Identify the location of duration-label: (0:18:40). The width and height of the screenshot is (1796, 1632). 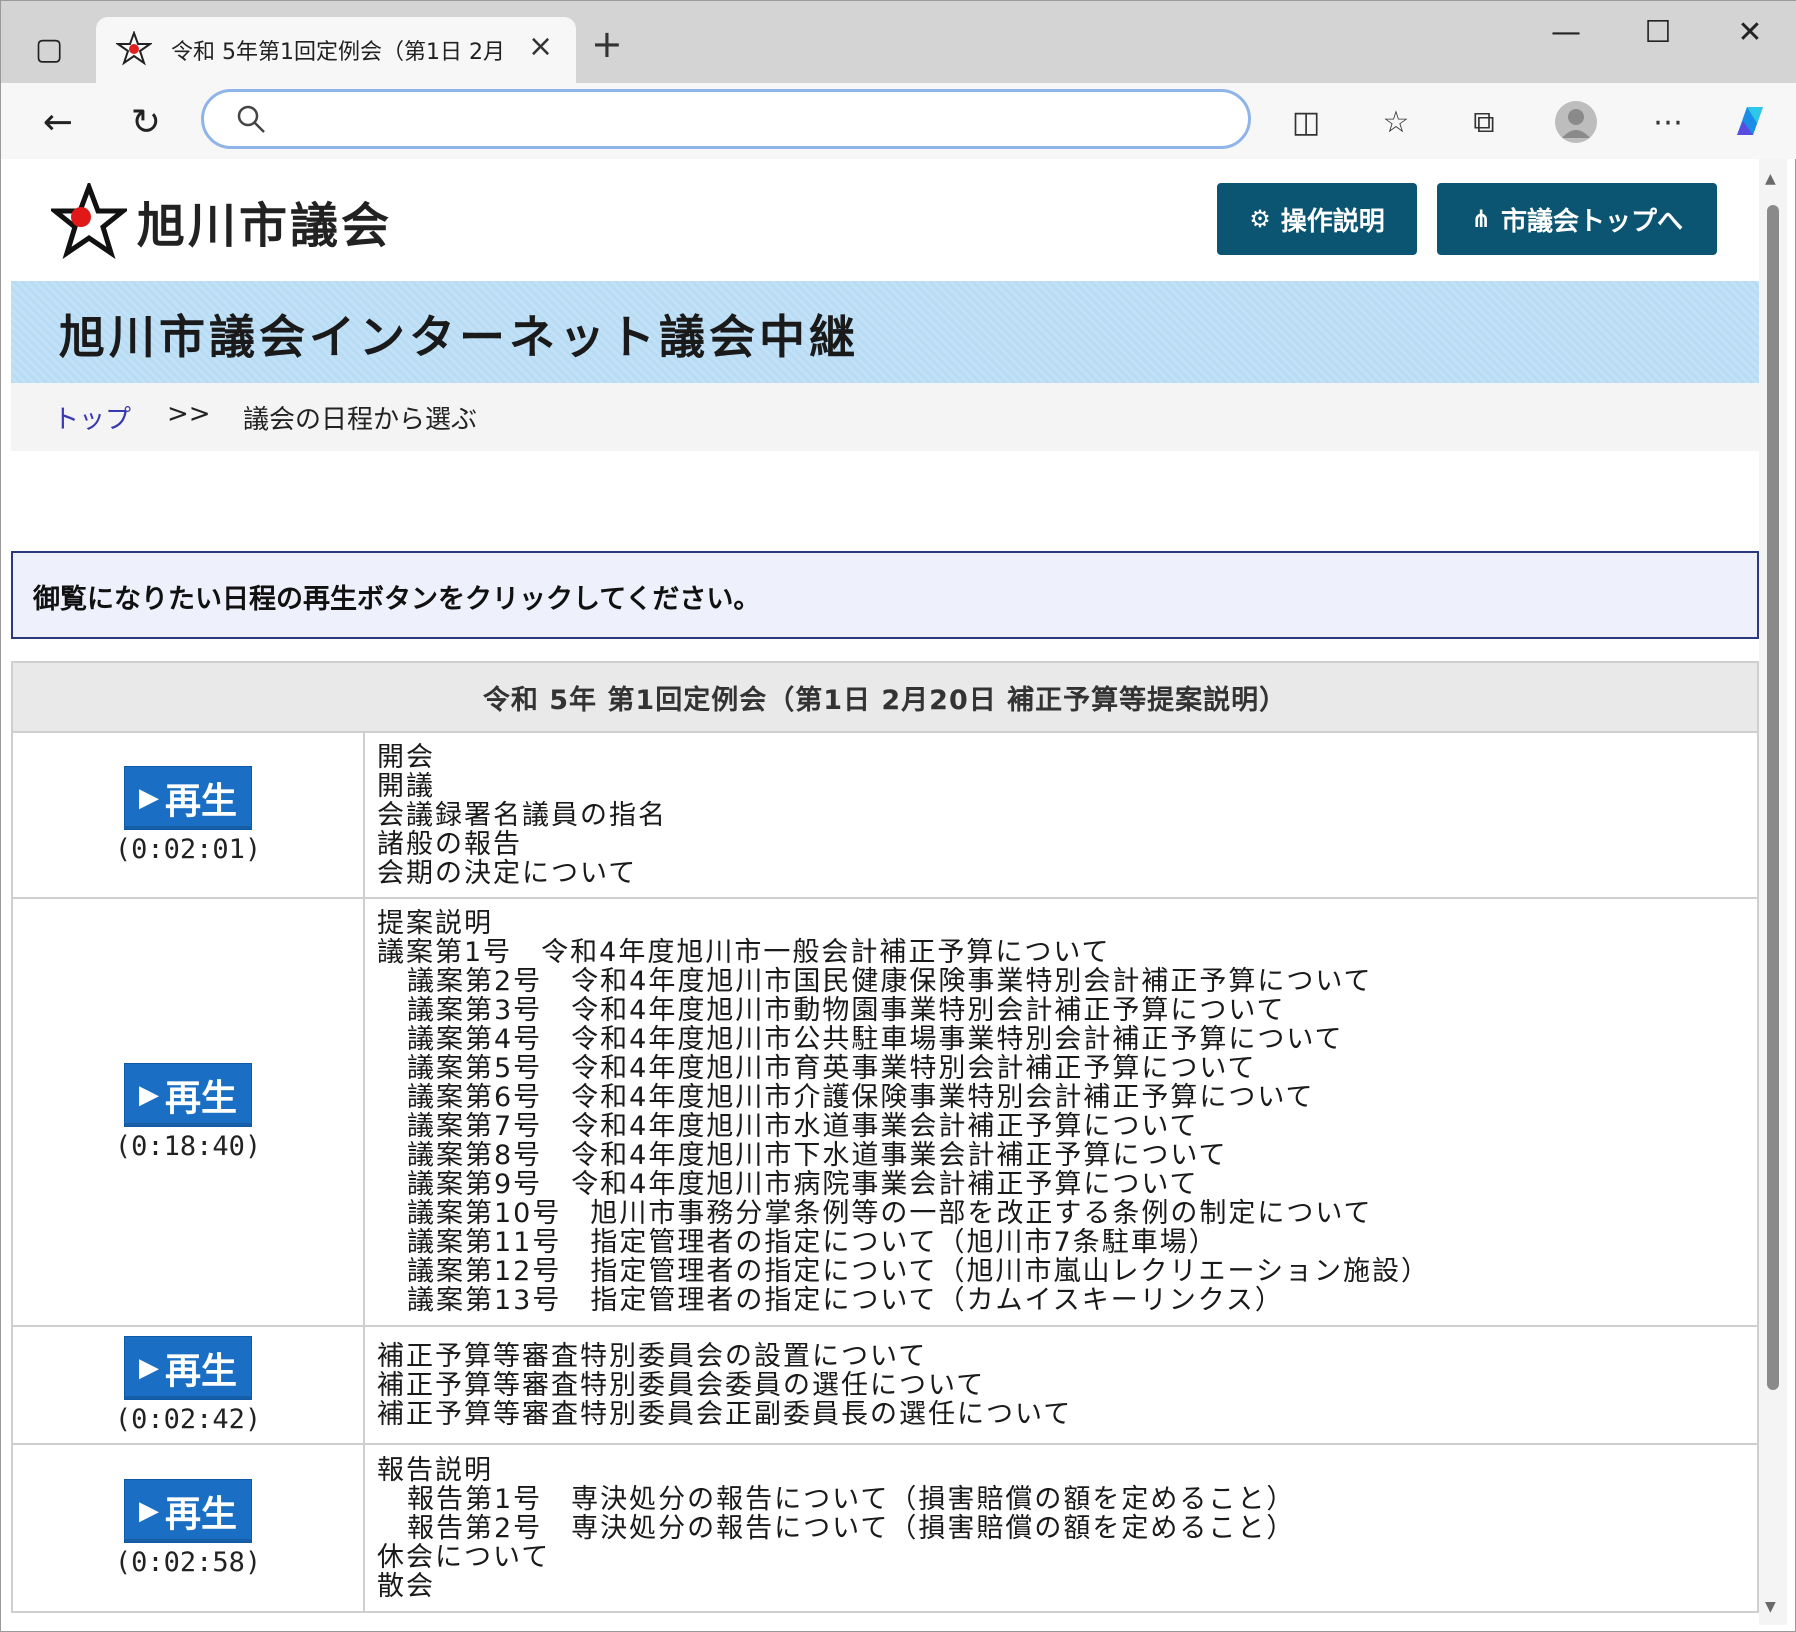
(188, 1146).